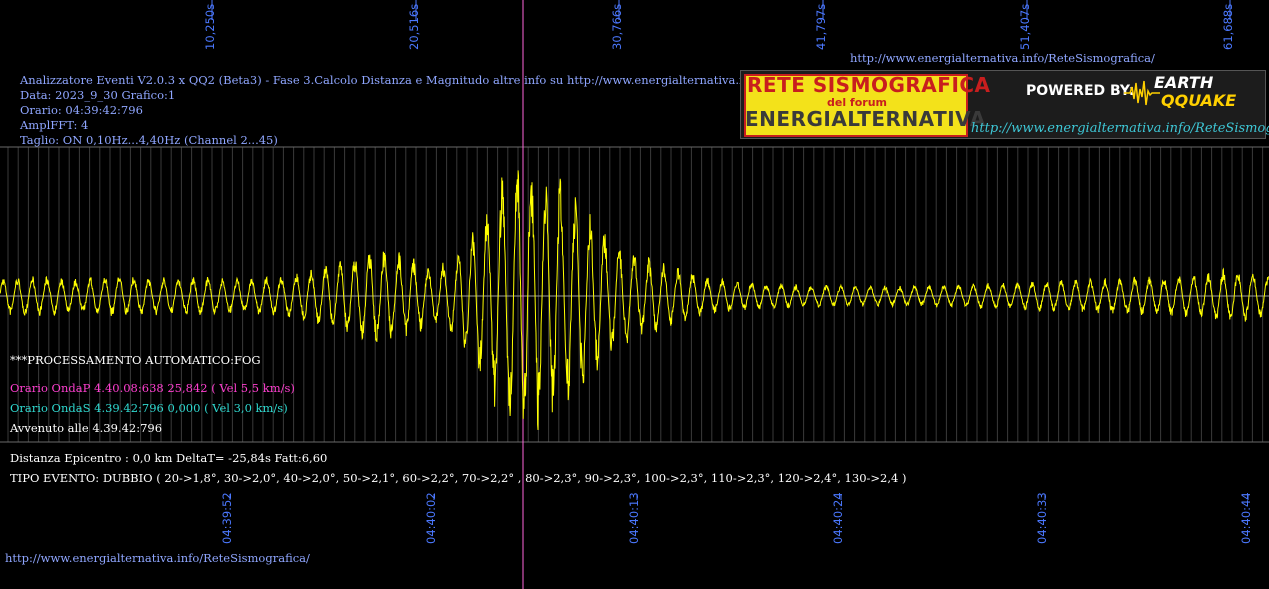  Describe the element at coordinates (838, 518) in the screenshot. I see `bottom-axis-tick: 04:40:24` at that location.